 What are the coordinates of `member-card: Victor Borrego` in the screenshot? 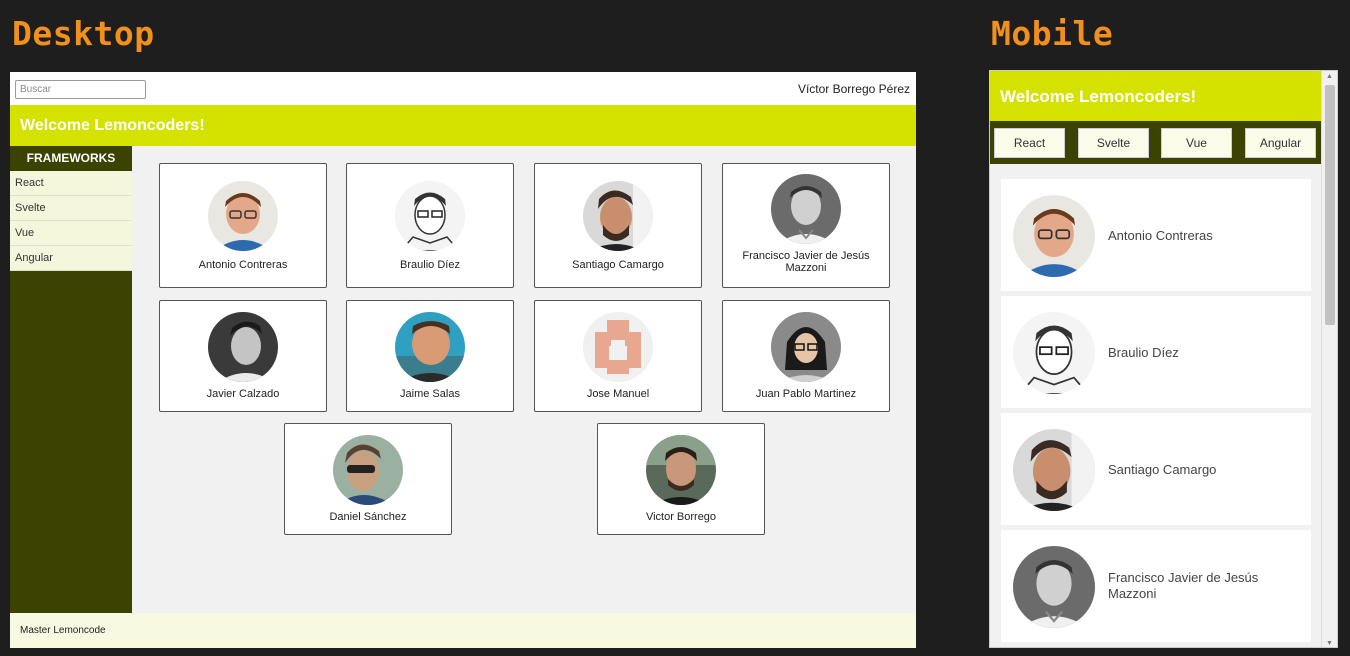 It's located at (681, 479).